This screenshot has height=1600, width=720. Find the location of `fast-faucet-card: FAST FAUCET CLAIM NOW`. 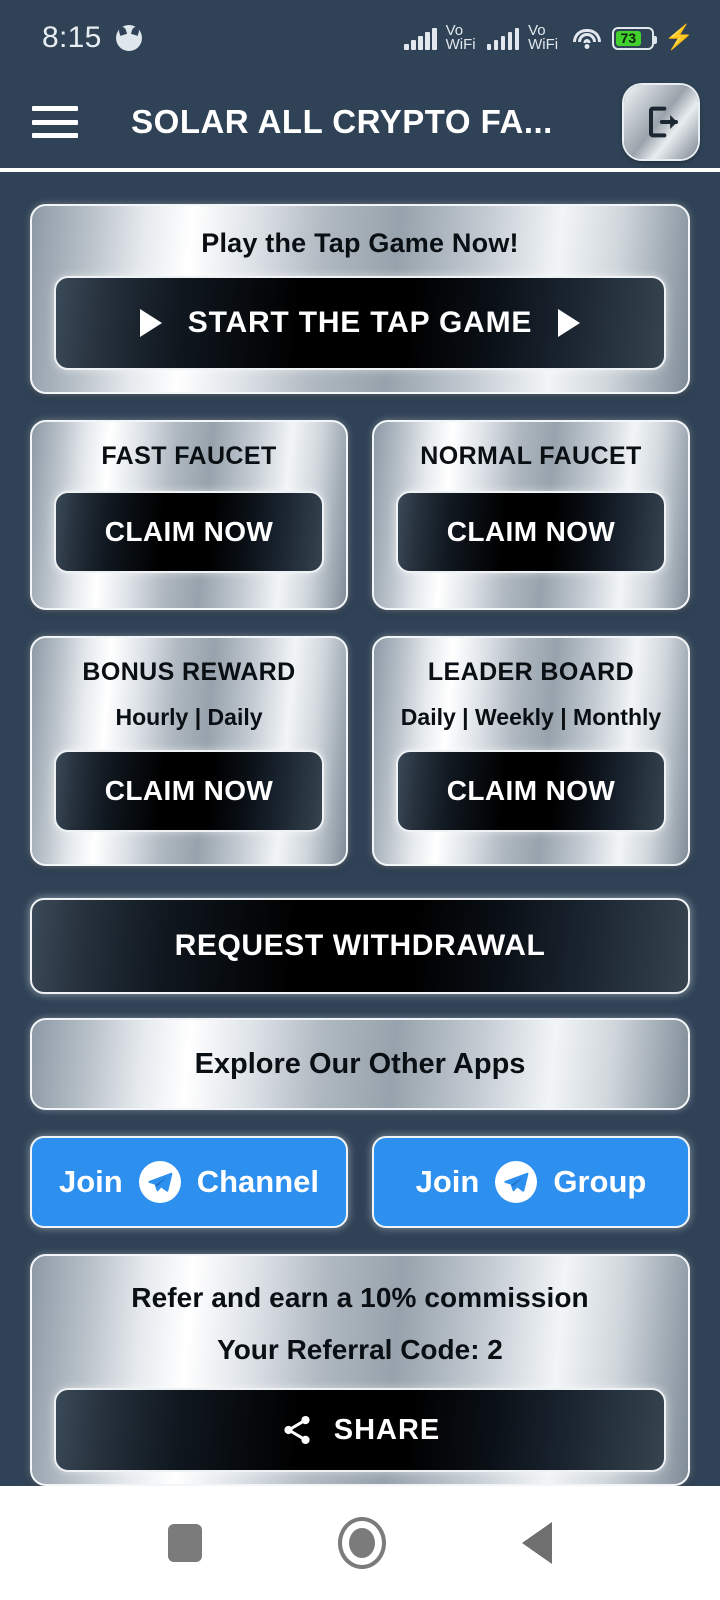

fast-faucet-card: FAST FAUCET CLAIM NOW is located at coordinates (189, 515).